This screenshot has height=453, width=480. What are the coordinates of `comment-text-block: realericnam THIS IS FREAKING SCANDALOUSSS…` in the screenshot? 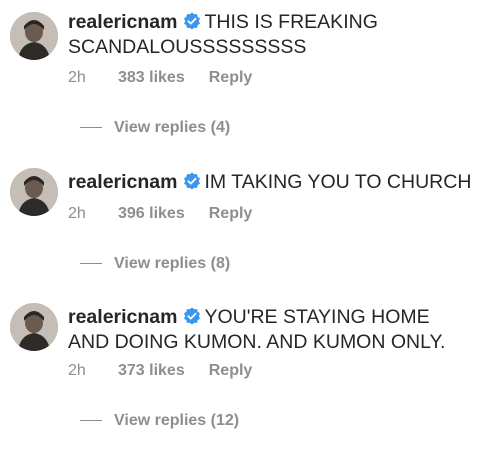 It's located at (270, 35).